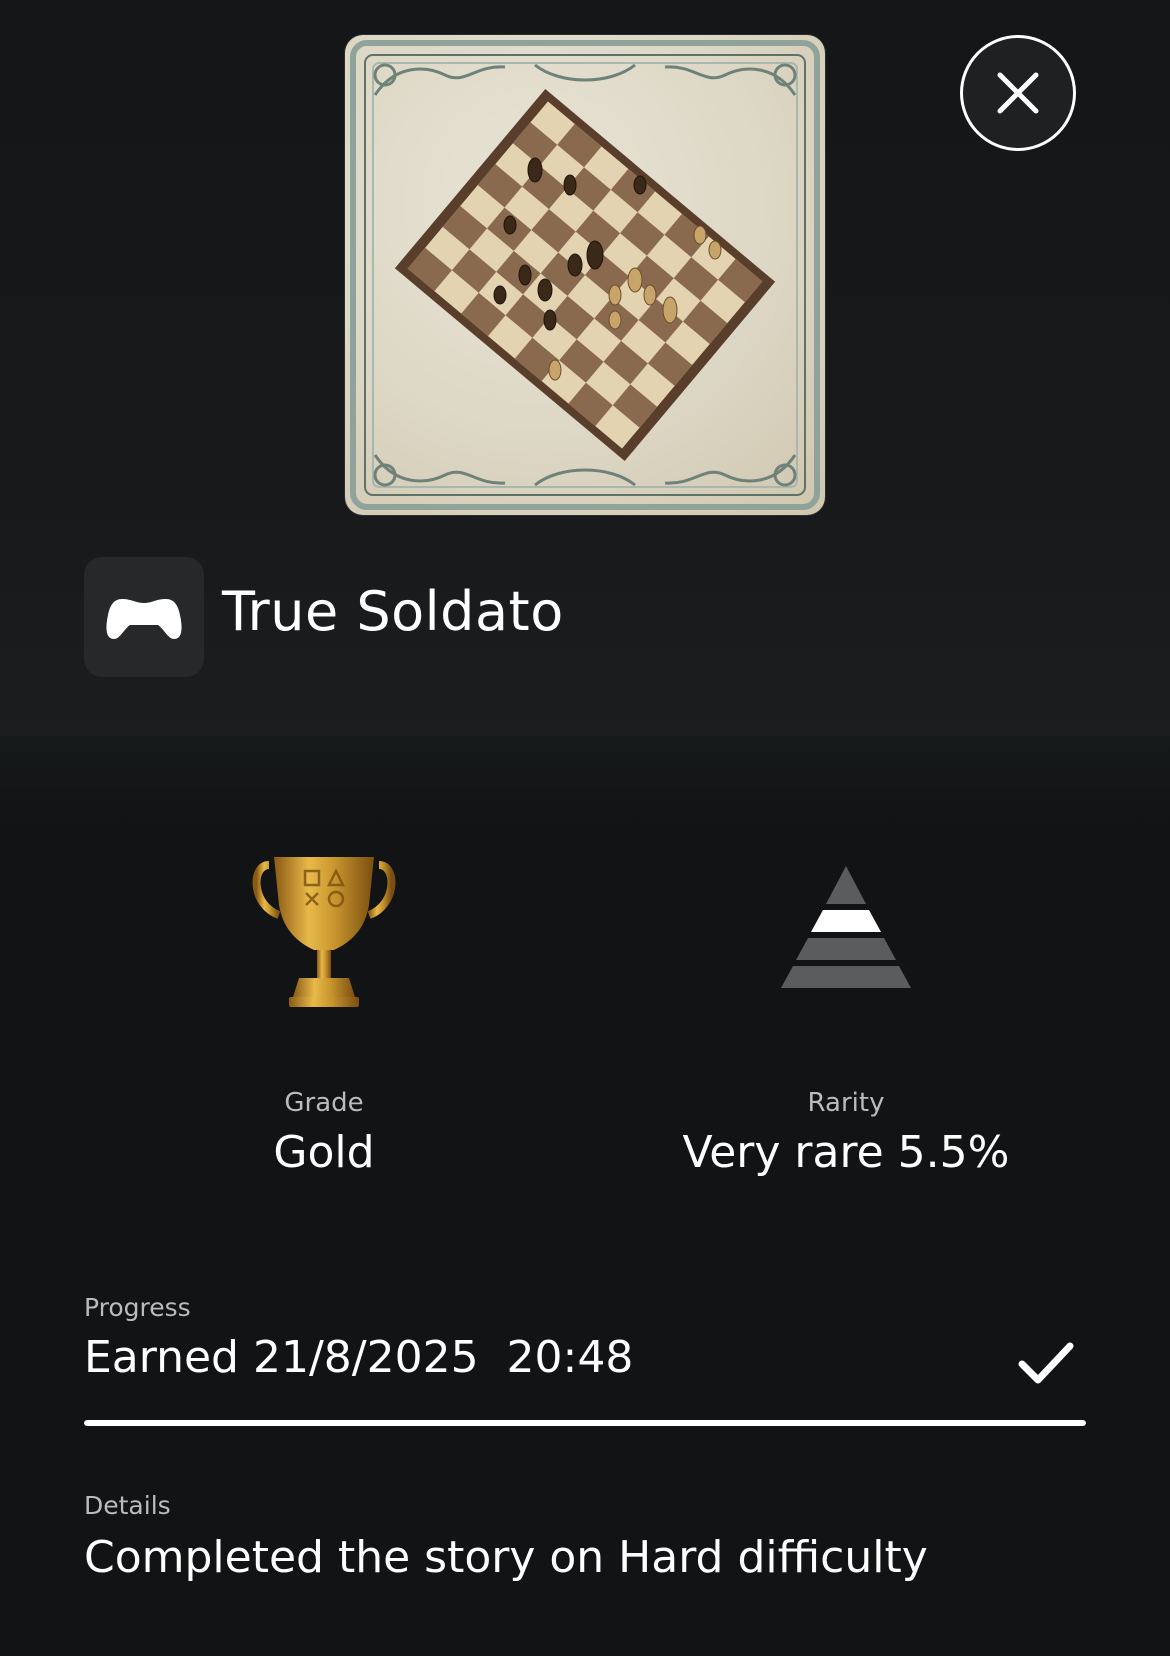 Image resolution: width=1170 pixels, height=1656 pixels. What do you see at coordinates (324, 1152) in the screenshot?
I see `grade-value: Gold` at bounding box center [324, 1152].